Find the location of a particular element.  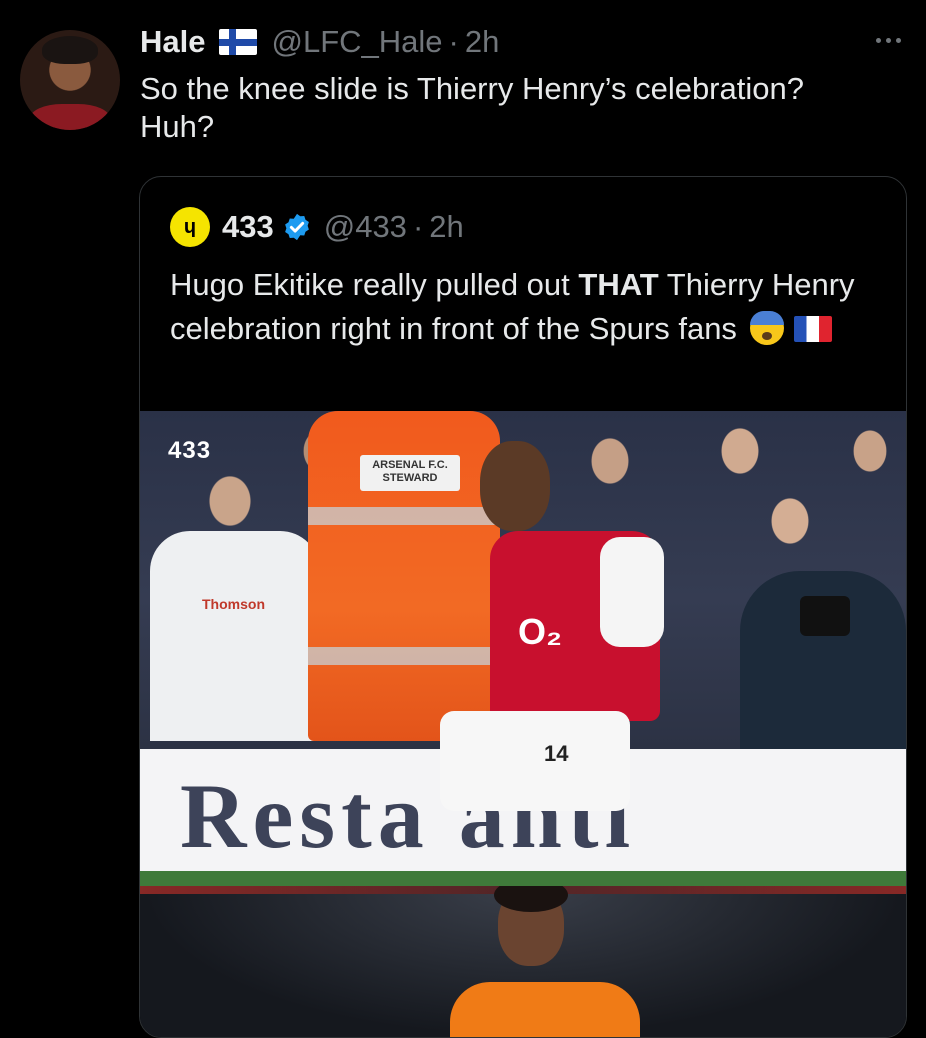

pitch-grass is located at coordinates (523, 878).